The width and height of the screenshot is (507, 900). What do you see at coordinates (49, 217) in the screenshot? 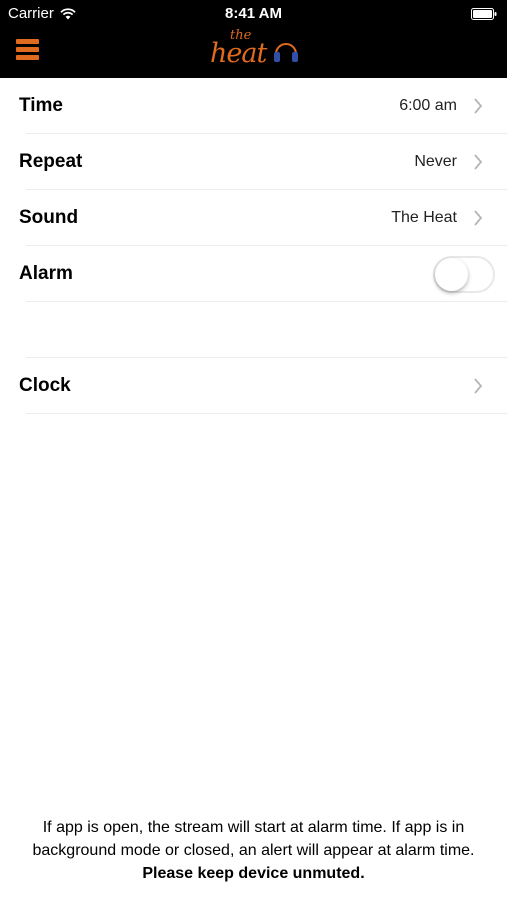
I see `row-label: Sound` at bounding box center [49, 217].